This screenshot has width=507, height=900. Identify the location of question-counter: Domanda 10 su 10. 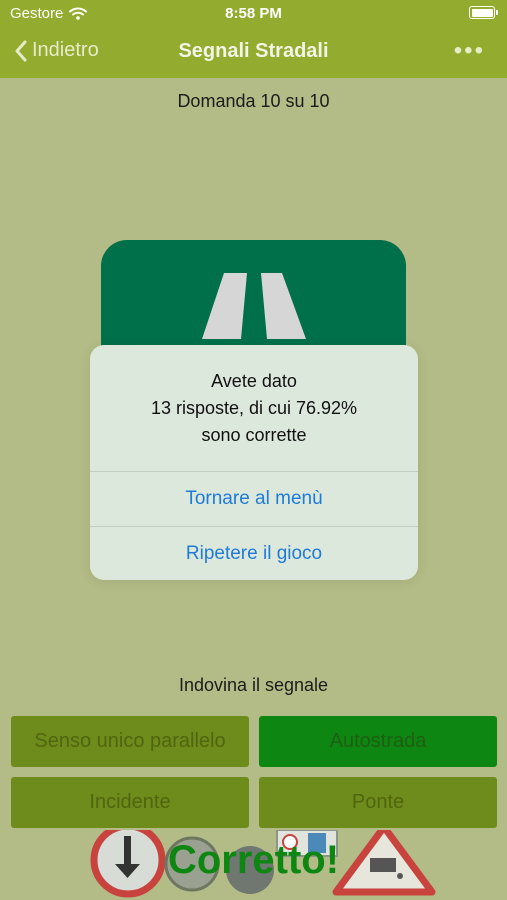
(253, 101).